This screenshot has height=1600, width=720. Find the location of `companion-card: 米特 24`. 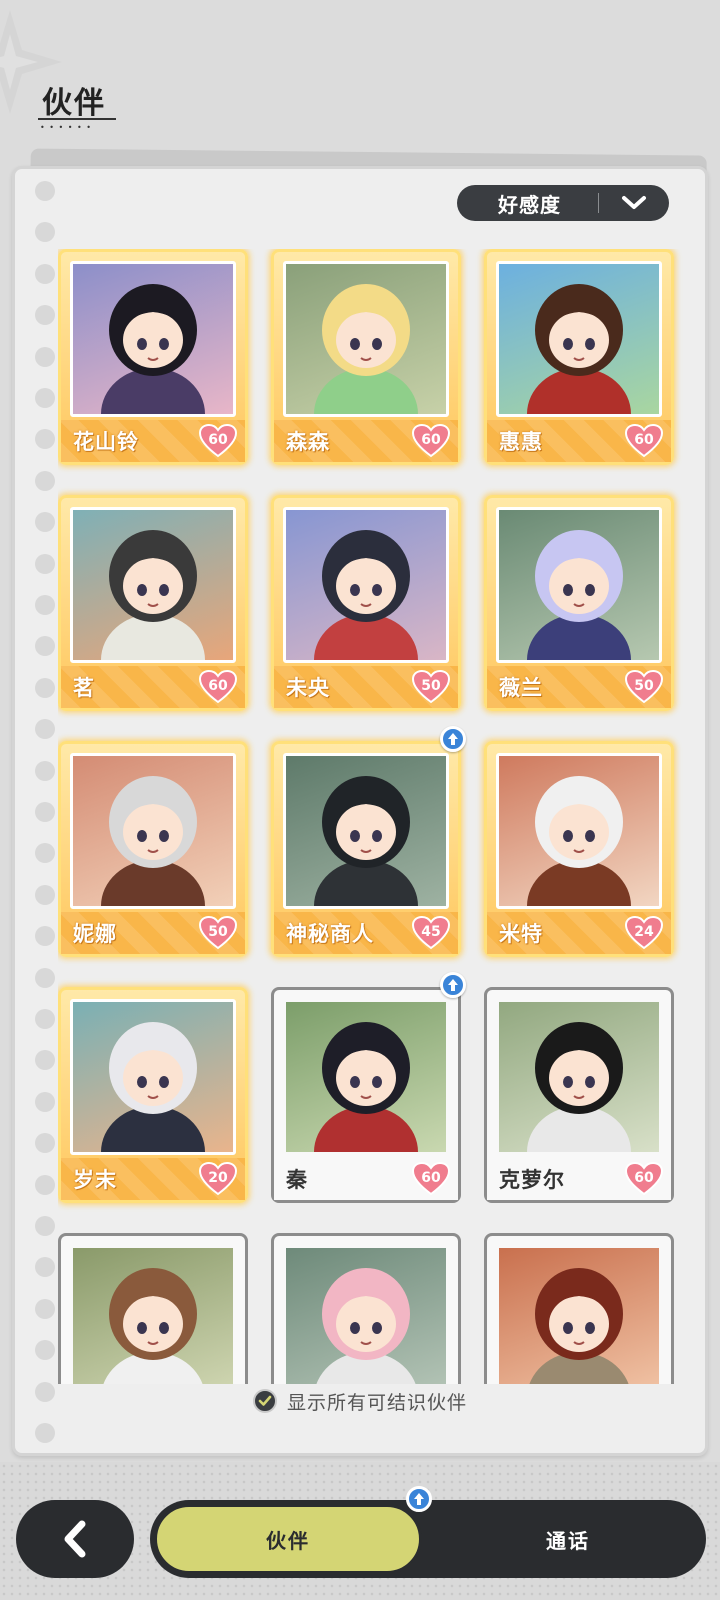

companion-card: 米特 24 is located at coordinates (579, 849).